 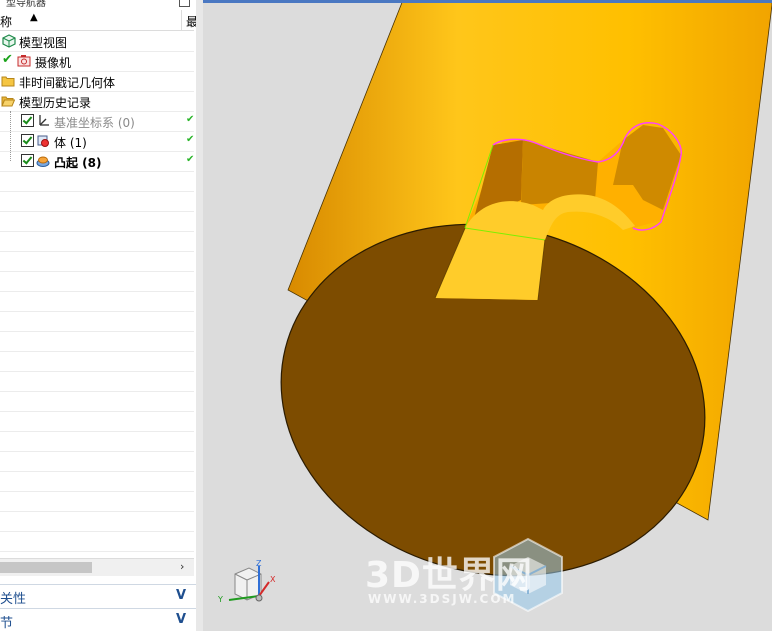 What do you see at coordinates (53, 63) in the screenshot?
I see `tree-node-label: 摄像机` at bounding box center [53, 63].